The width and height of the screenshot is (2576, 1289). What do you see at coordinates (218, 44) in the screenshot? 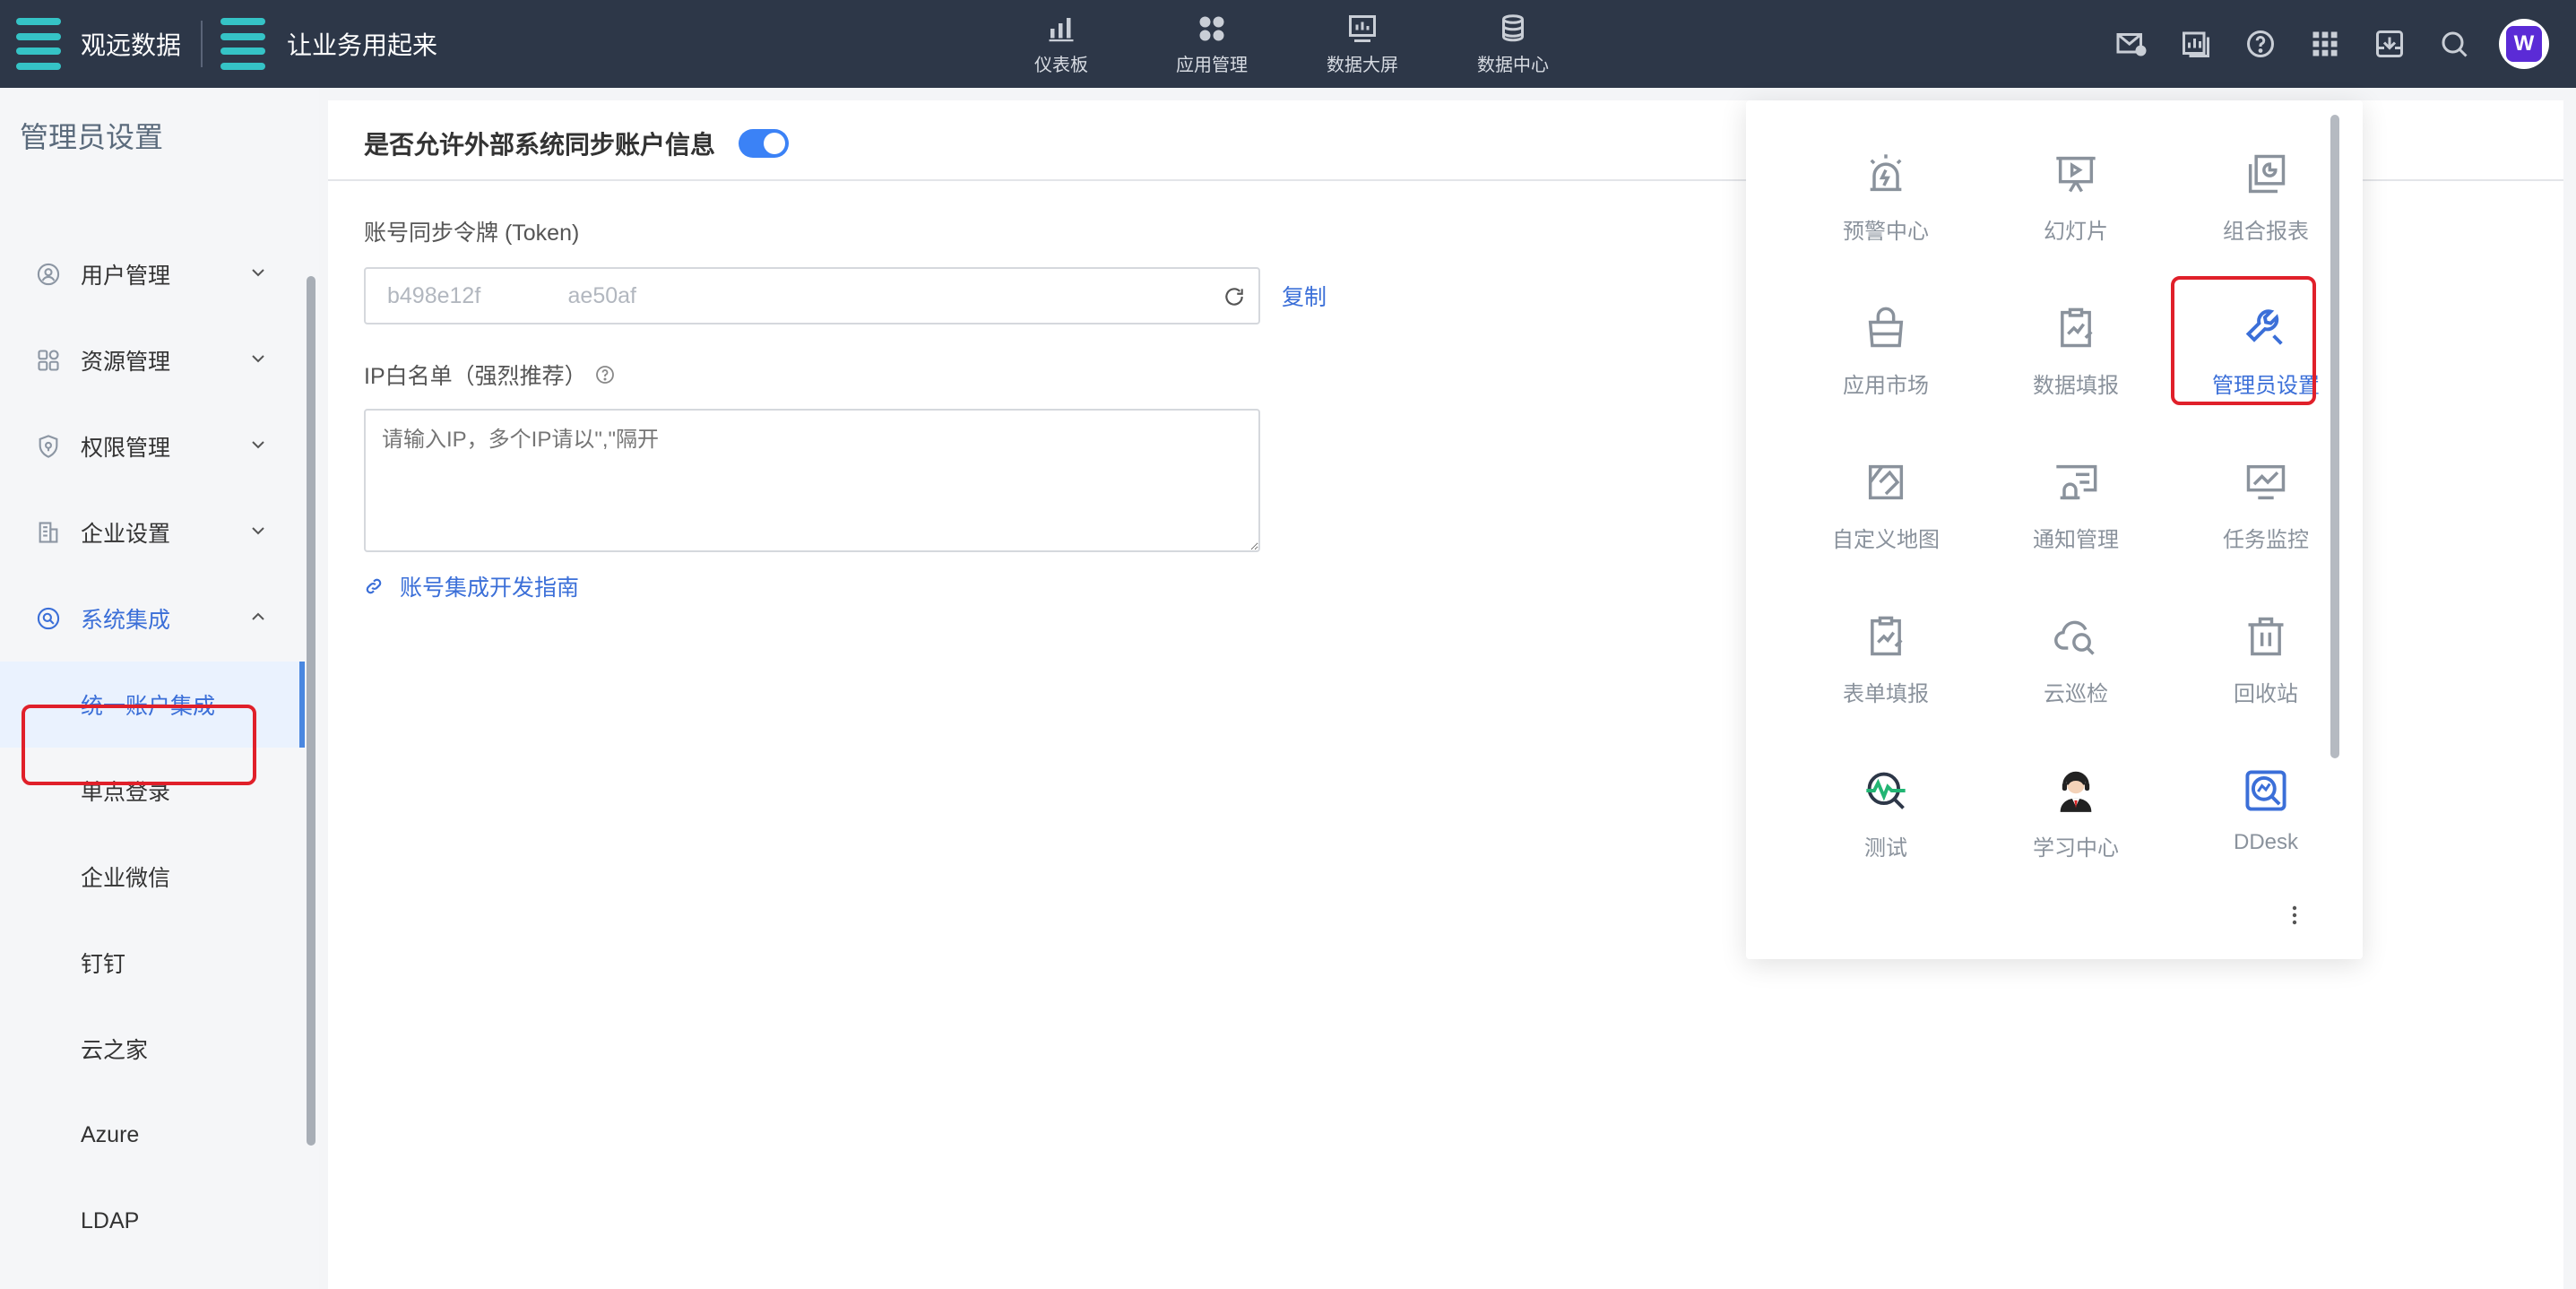
I see `brand: 观远数据 让业务用起来` at bounding box center [218, 44].